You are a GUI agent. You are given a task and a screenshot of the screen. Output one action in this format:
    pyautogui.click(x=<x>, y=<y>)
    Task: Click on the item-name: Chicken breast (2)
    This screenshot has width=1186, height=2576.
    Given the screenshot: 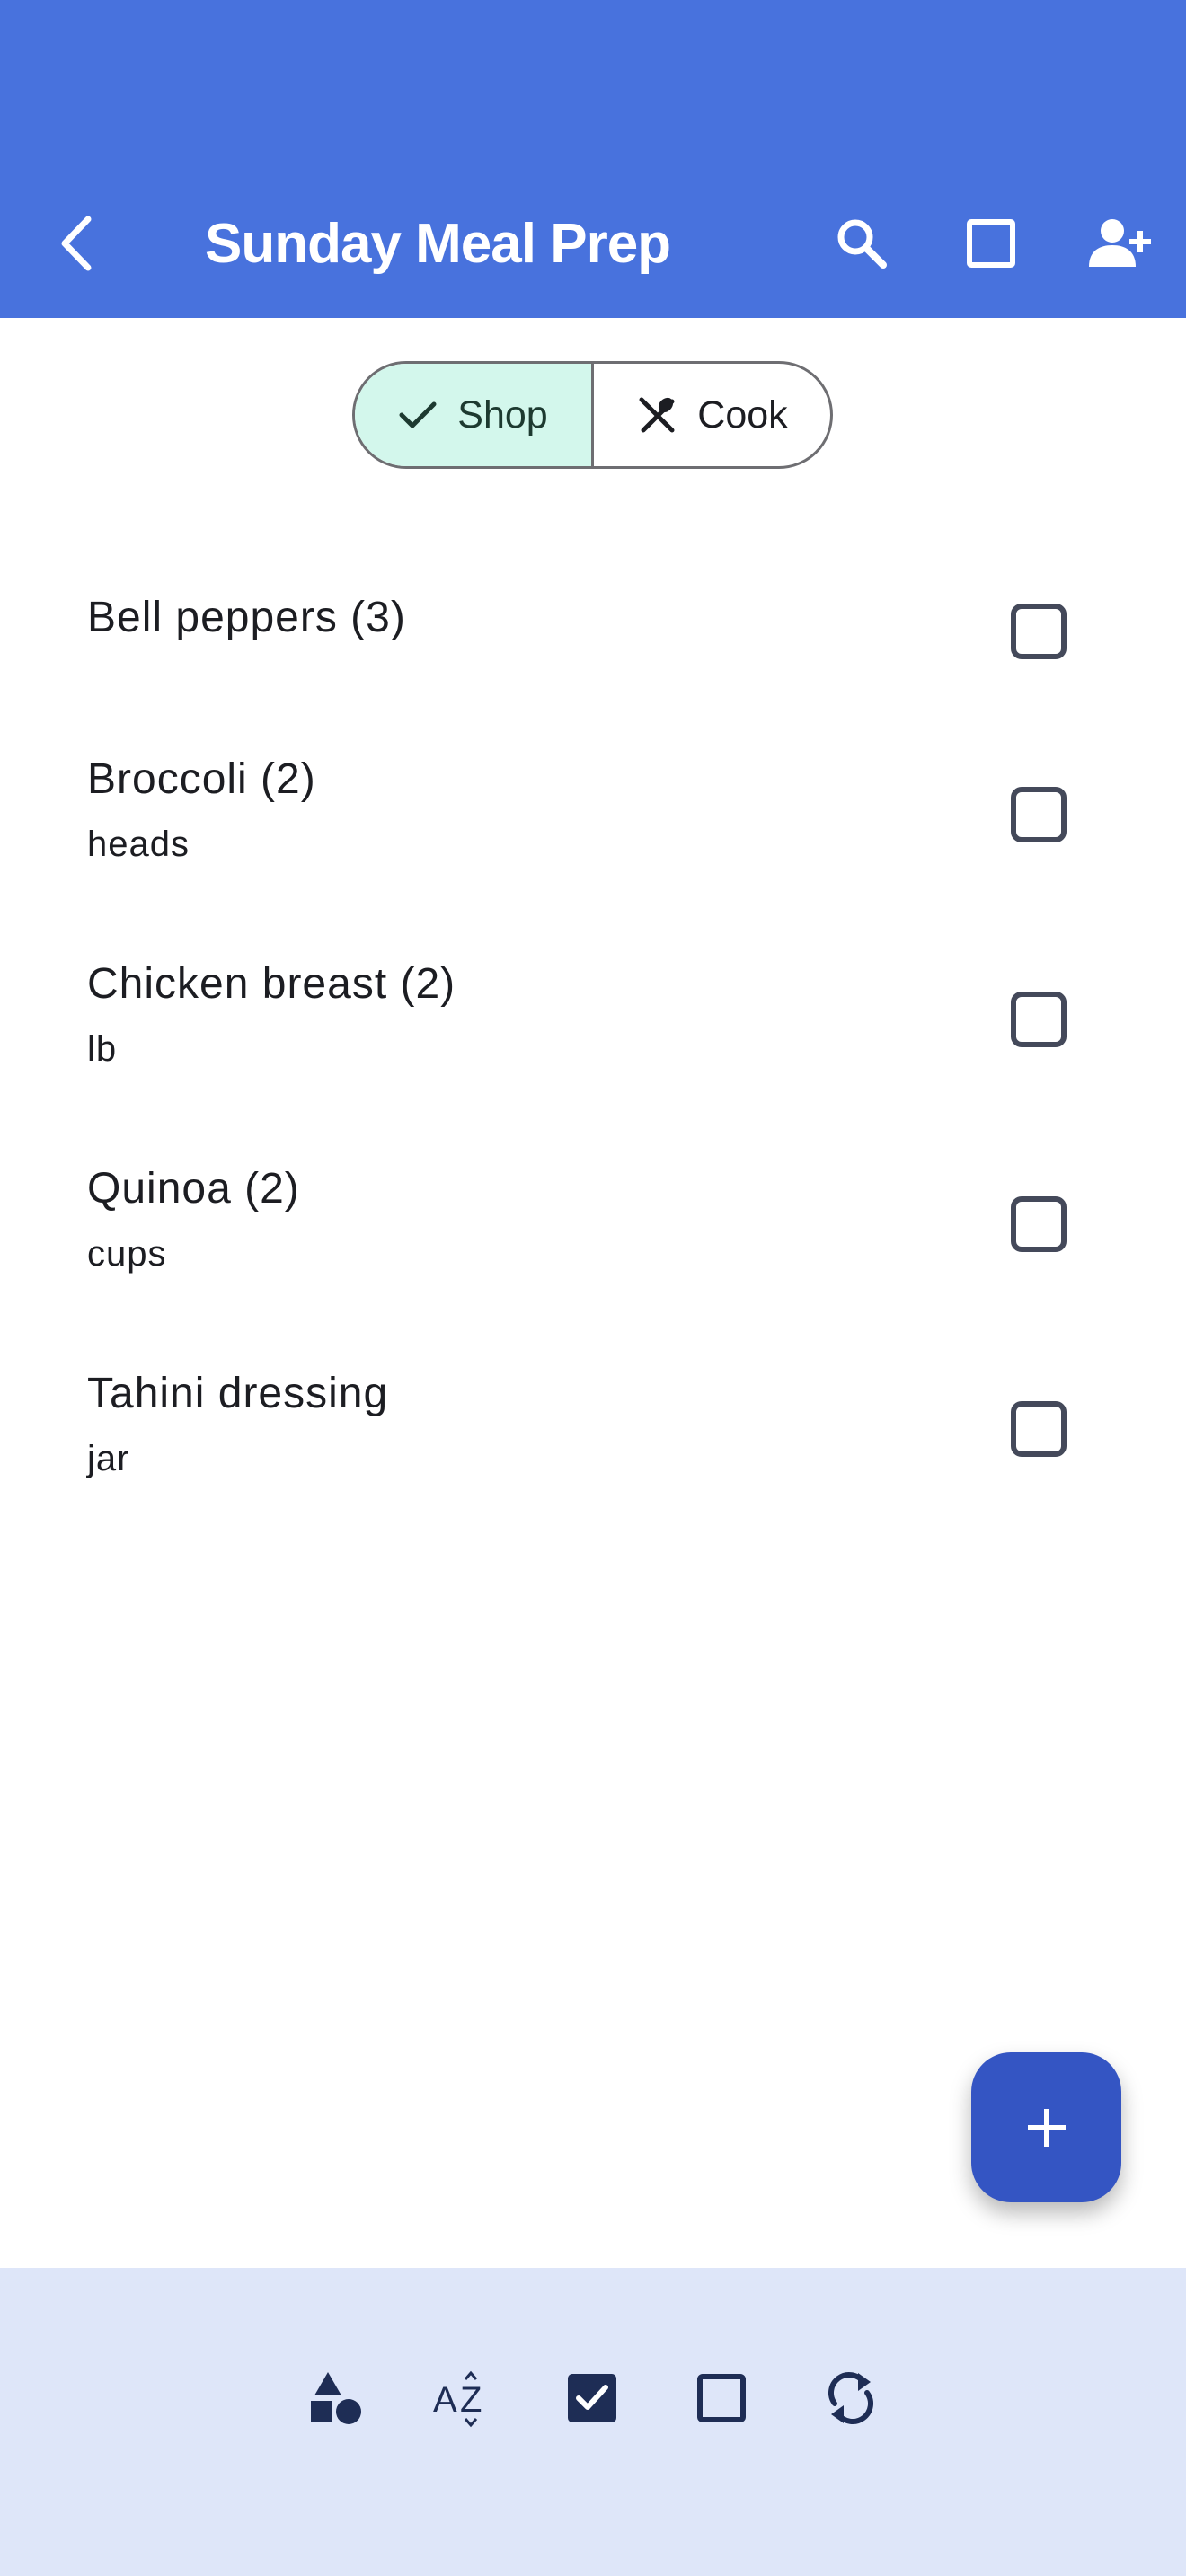 What is the action you would take?
    pyautogui.click(x=271, y=984)
    